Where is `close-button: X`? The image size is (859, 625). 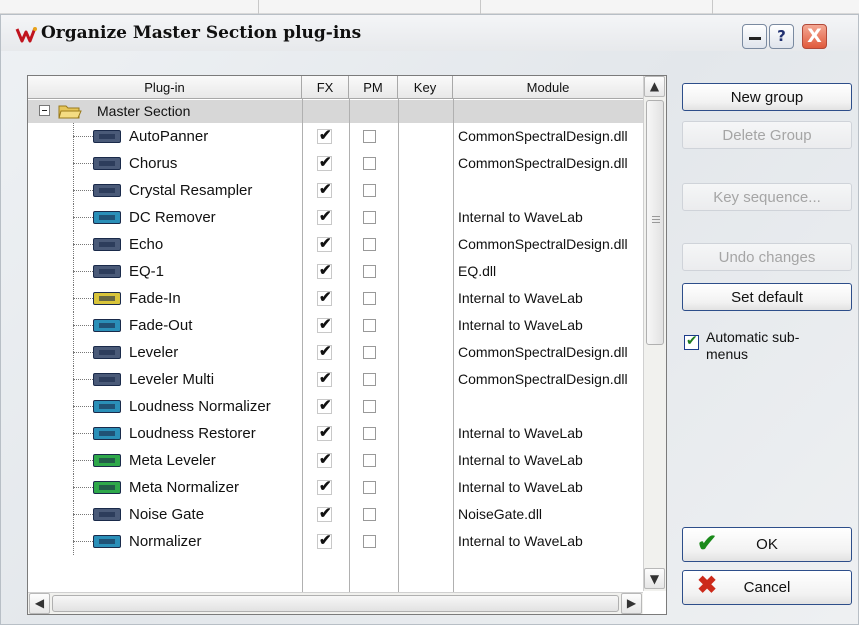
close-button: X is located at coordinates (814, 36).